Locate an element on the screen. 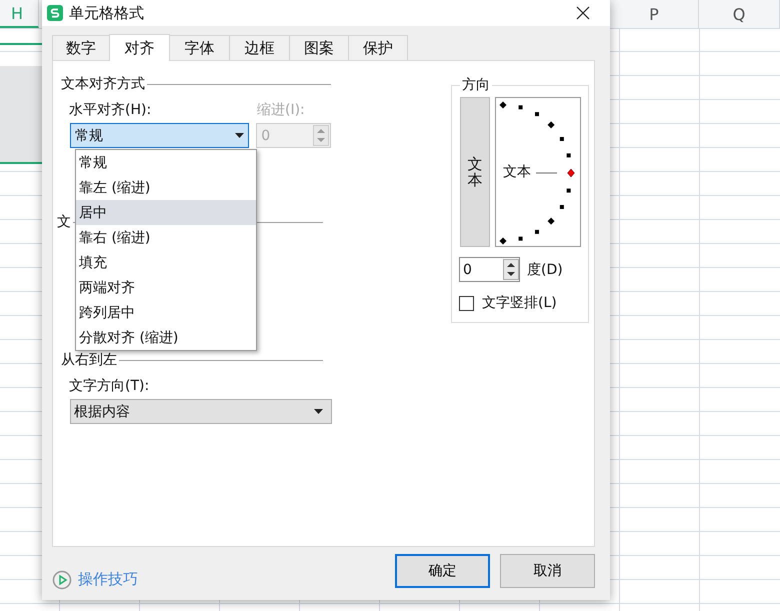 The height and width of the screenshot is (611, 780). dropdown-option: 居中 is located at coordinates (166, 212).